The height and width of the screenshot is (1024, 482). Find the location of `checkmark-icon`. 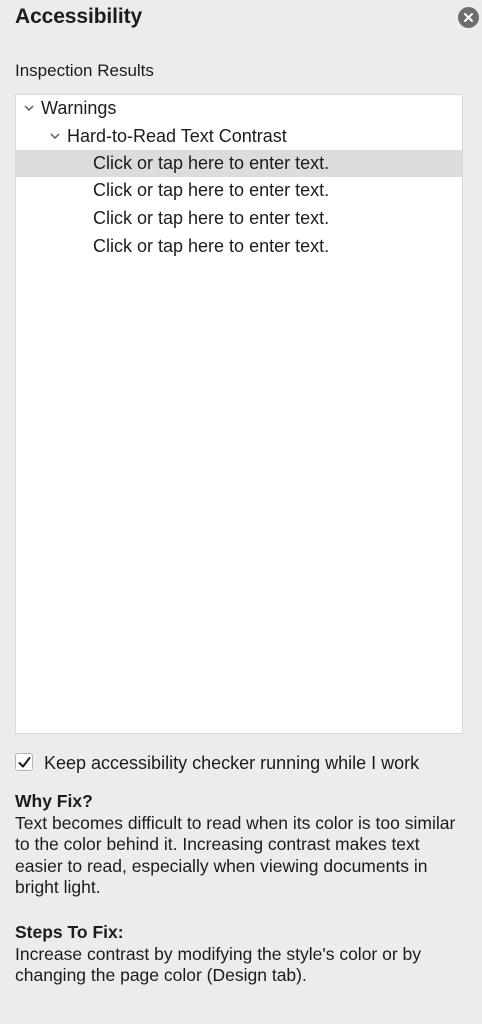

checkmark-icon is located at coordinates (24, 762).